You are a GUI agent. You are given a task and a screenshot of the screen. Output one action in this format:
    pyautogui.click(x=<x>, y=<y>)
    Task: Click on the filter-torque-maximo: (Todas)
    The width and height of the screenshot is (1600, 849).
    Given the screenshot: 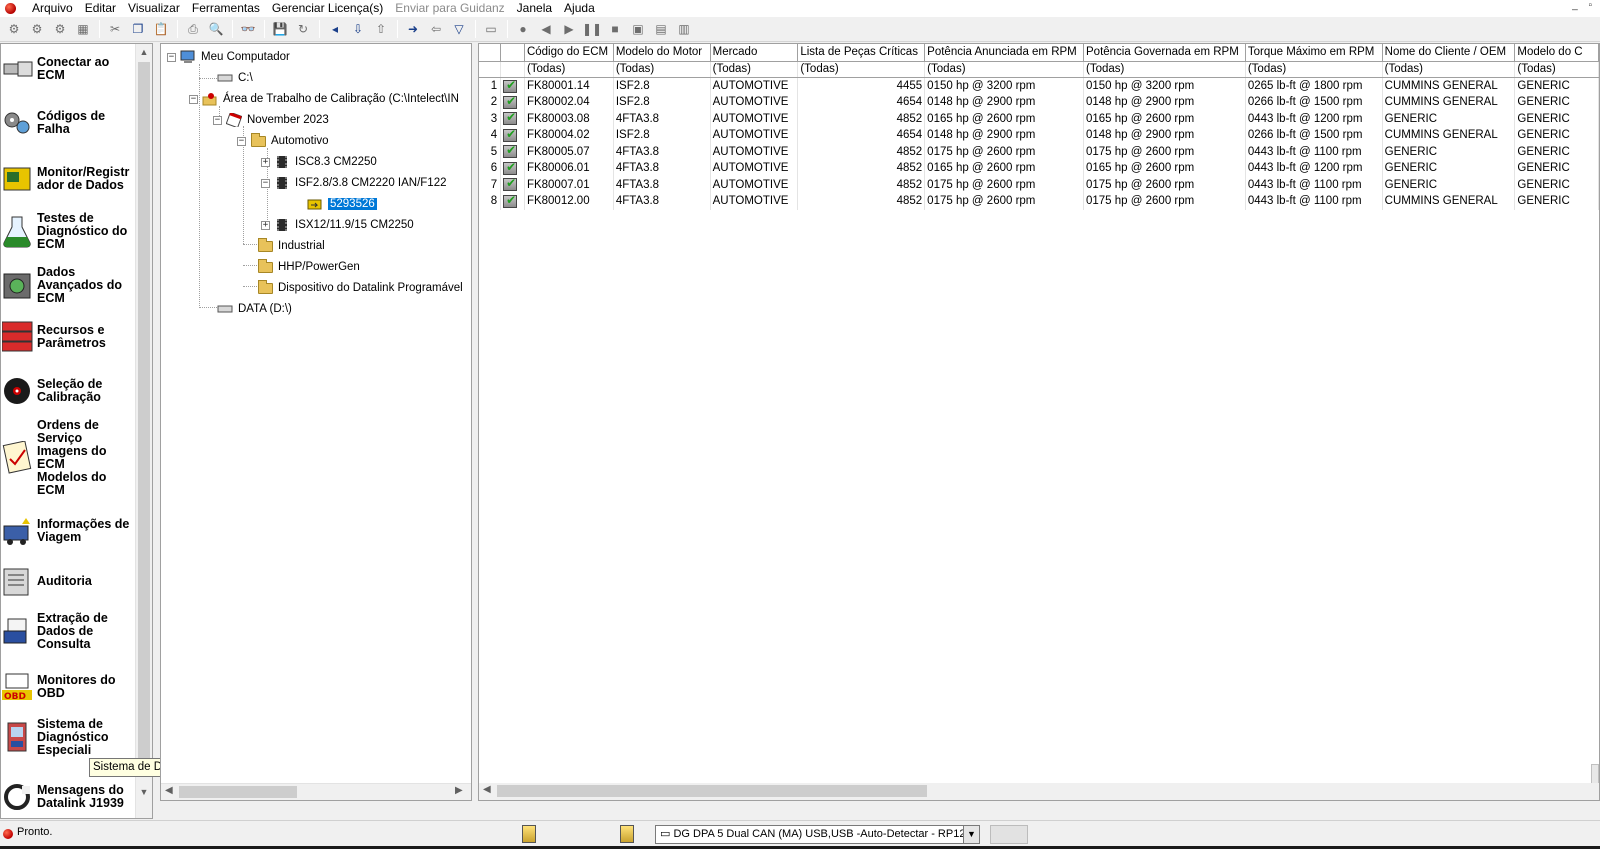 What is the action you would take?
    pyautogui.click(x=1314, y=69)
    